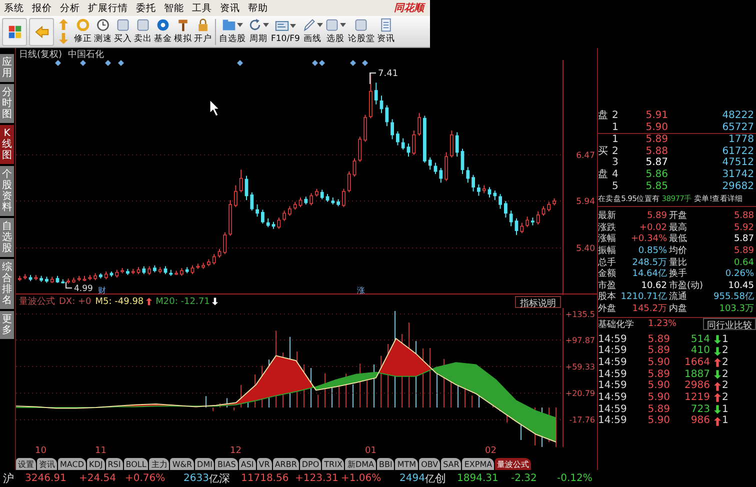 The height and width of the screenshot is (487, 756). Describe the element at coordinates (103, 25) in the screenshot. I see `clock-icon` at that location.